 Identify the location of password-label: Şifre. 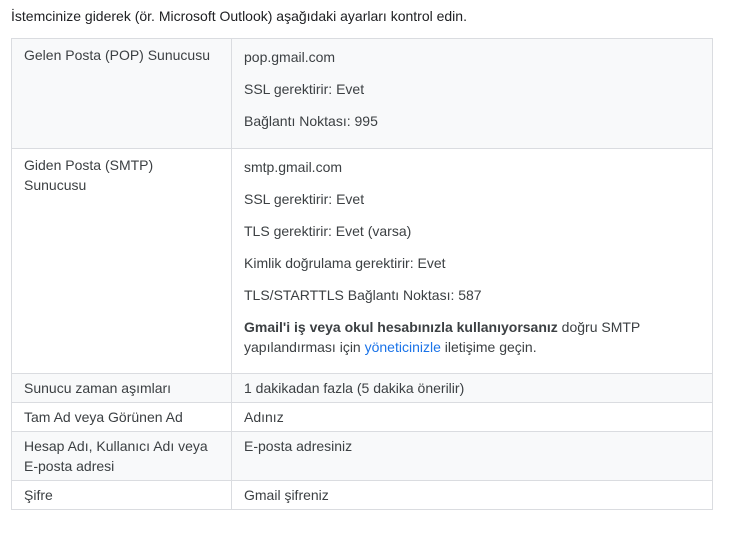
(121, 495).